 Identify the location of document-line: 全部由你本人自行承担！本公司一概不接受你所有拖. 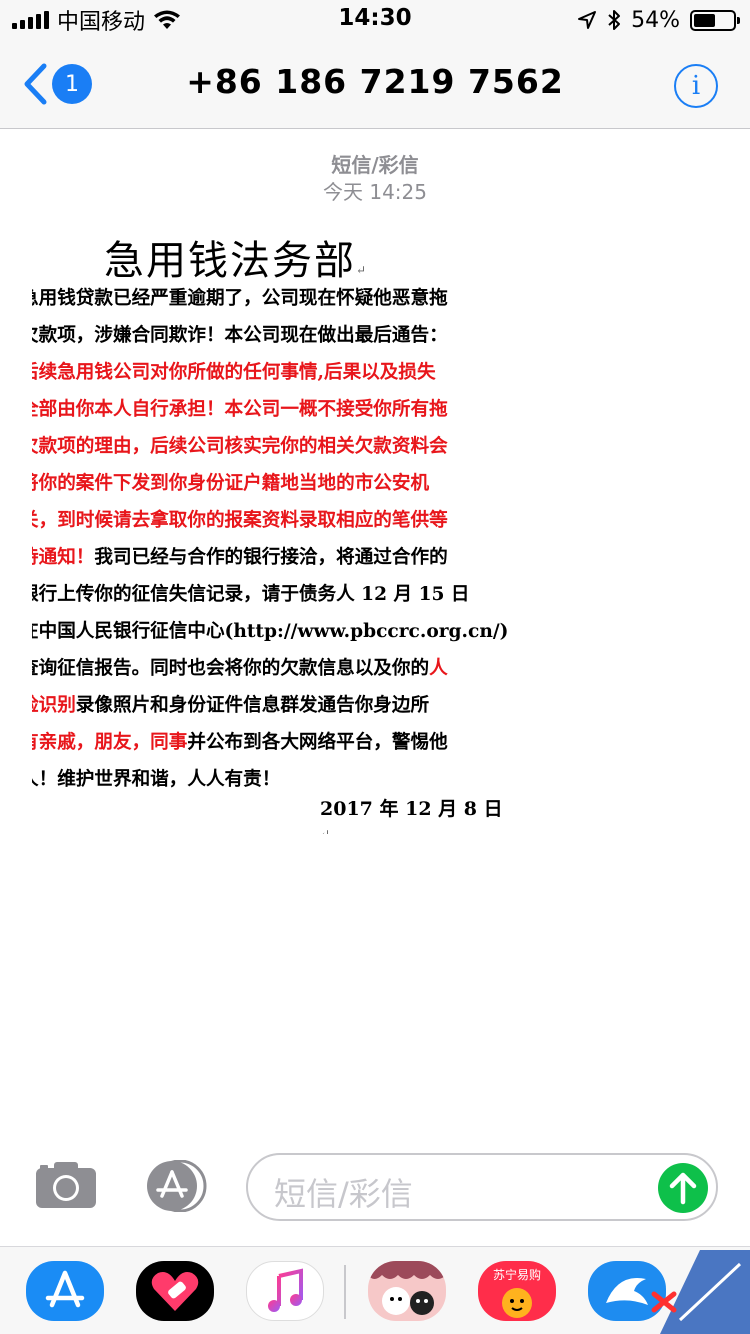
(270, 409).